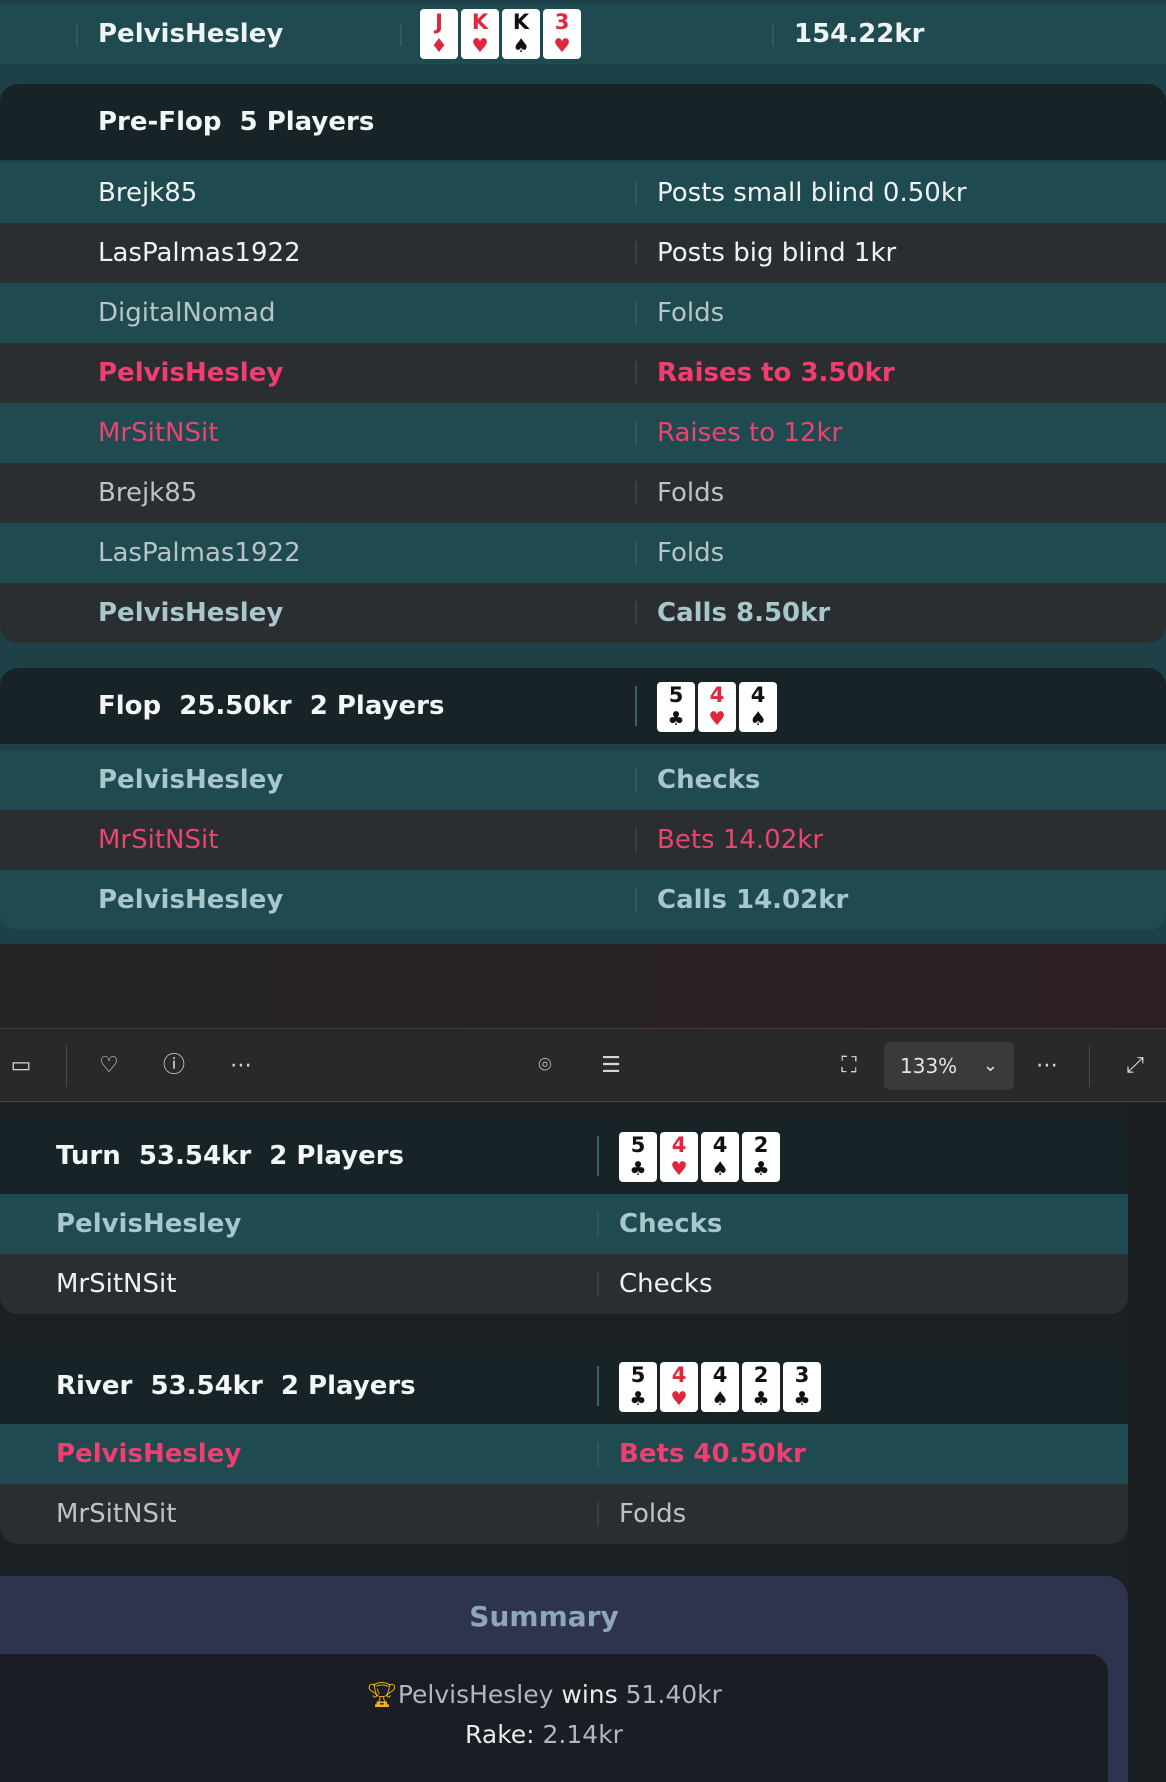  What do you see at coordinates (776, 373) in the screenshot?
I see `action-text: Raises to 3.50kr` at bounding box center [776, 373].